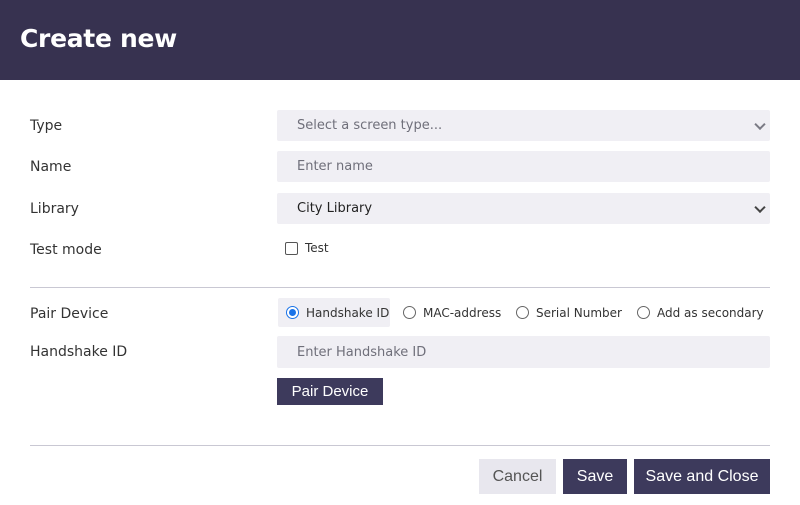 The height and width of the screenshot is (505, 800). What do you see at coordinates (595, 476) in the screenshot?
I see `save-button: Save` at bounding box center [595, 476].